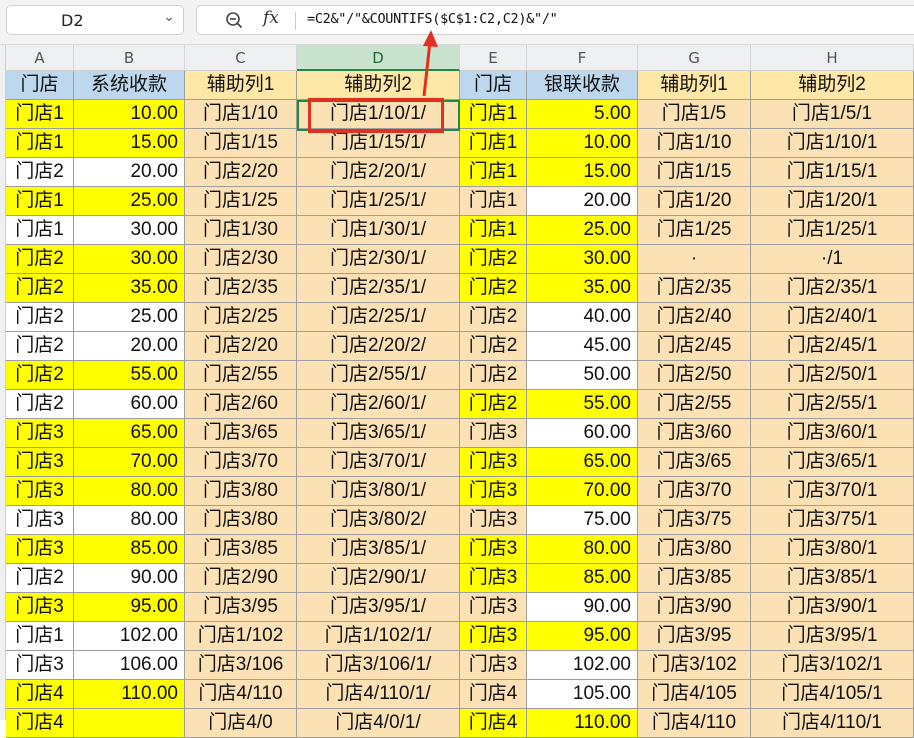 The width and height of the screenshot is (914, 738). I want to click on cell-b: 90.00, so click(129, 578).